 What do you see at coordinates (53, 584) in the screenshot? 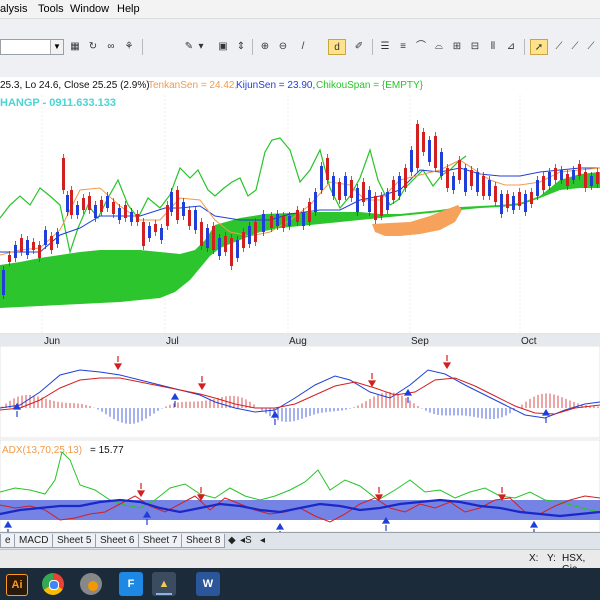
I see `chrome-icon` at bounding box center [53, 584].